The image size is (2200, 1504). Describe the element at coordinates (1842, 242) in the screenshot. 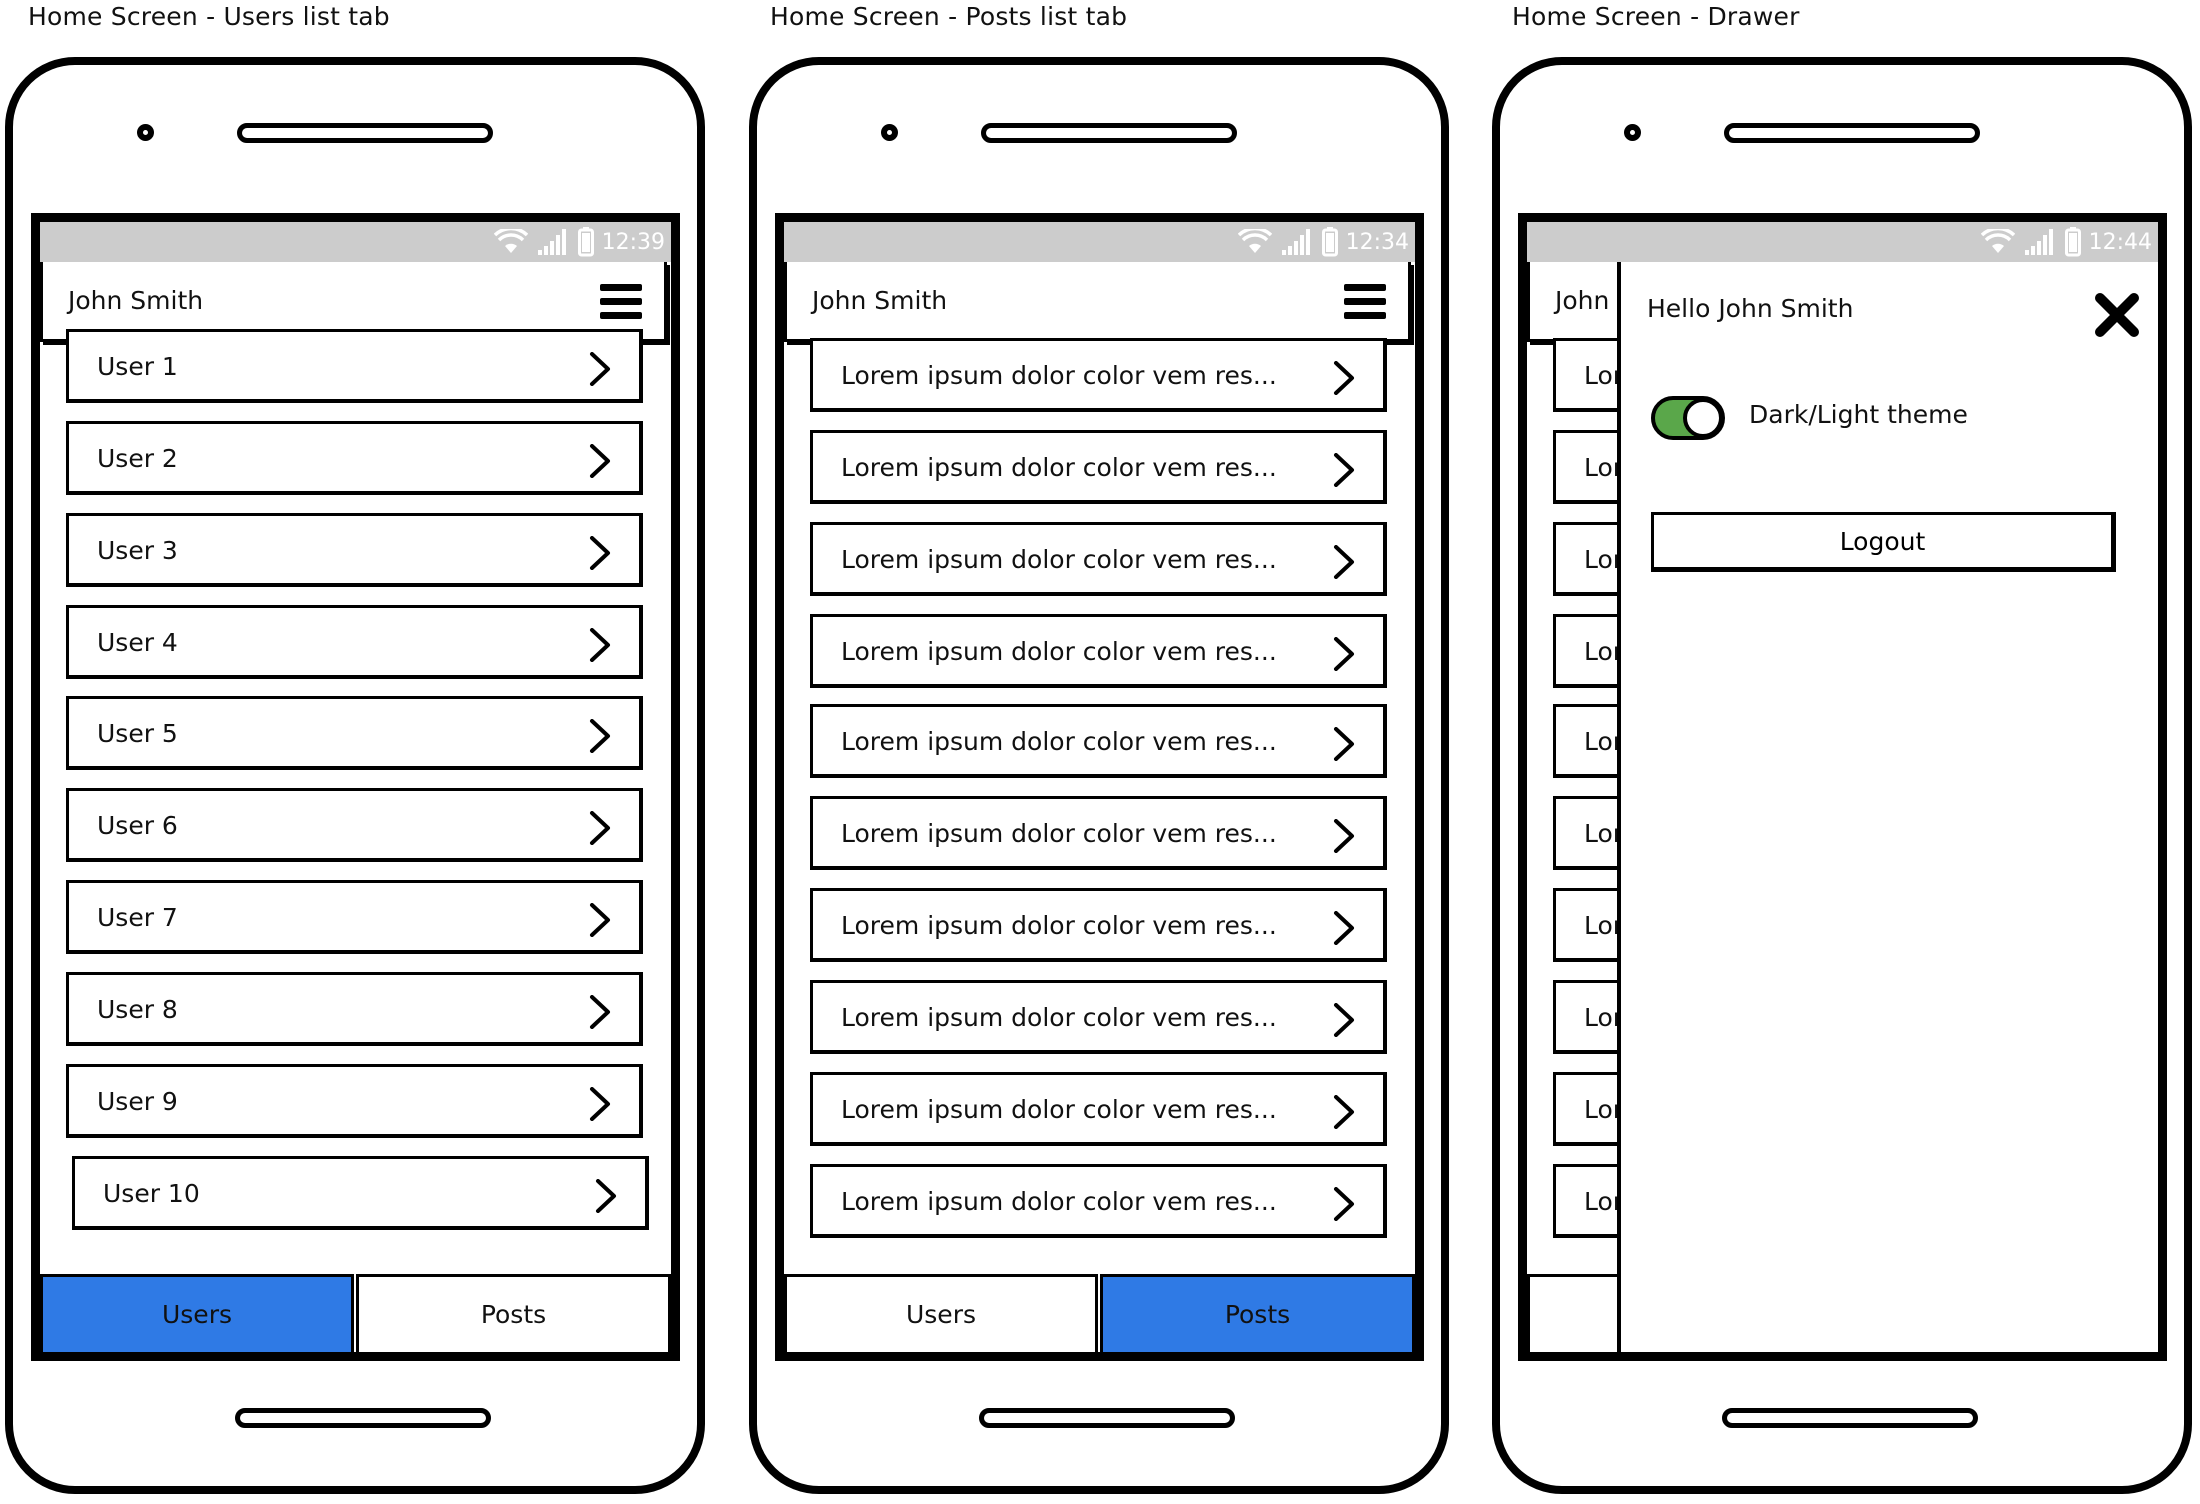

I see `status-bar: 12:44` at that location.